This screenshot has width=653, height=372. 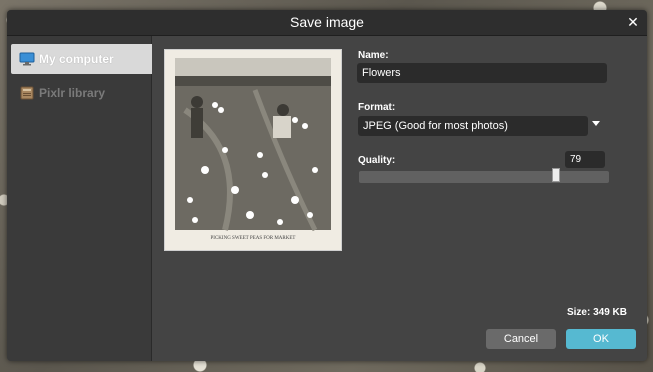 I want to click on sidebar-item-my-computer: My computer, so click(x=81, y=59).